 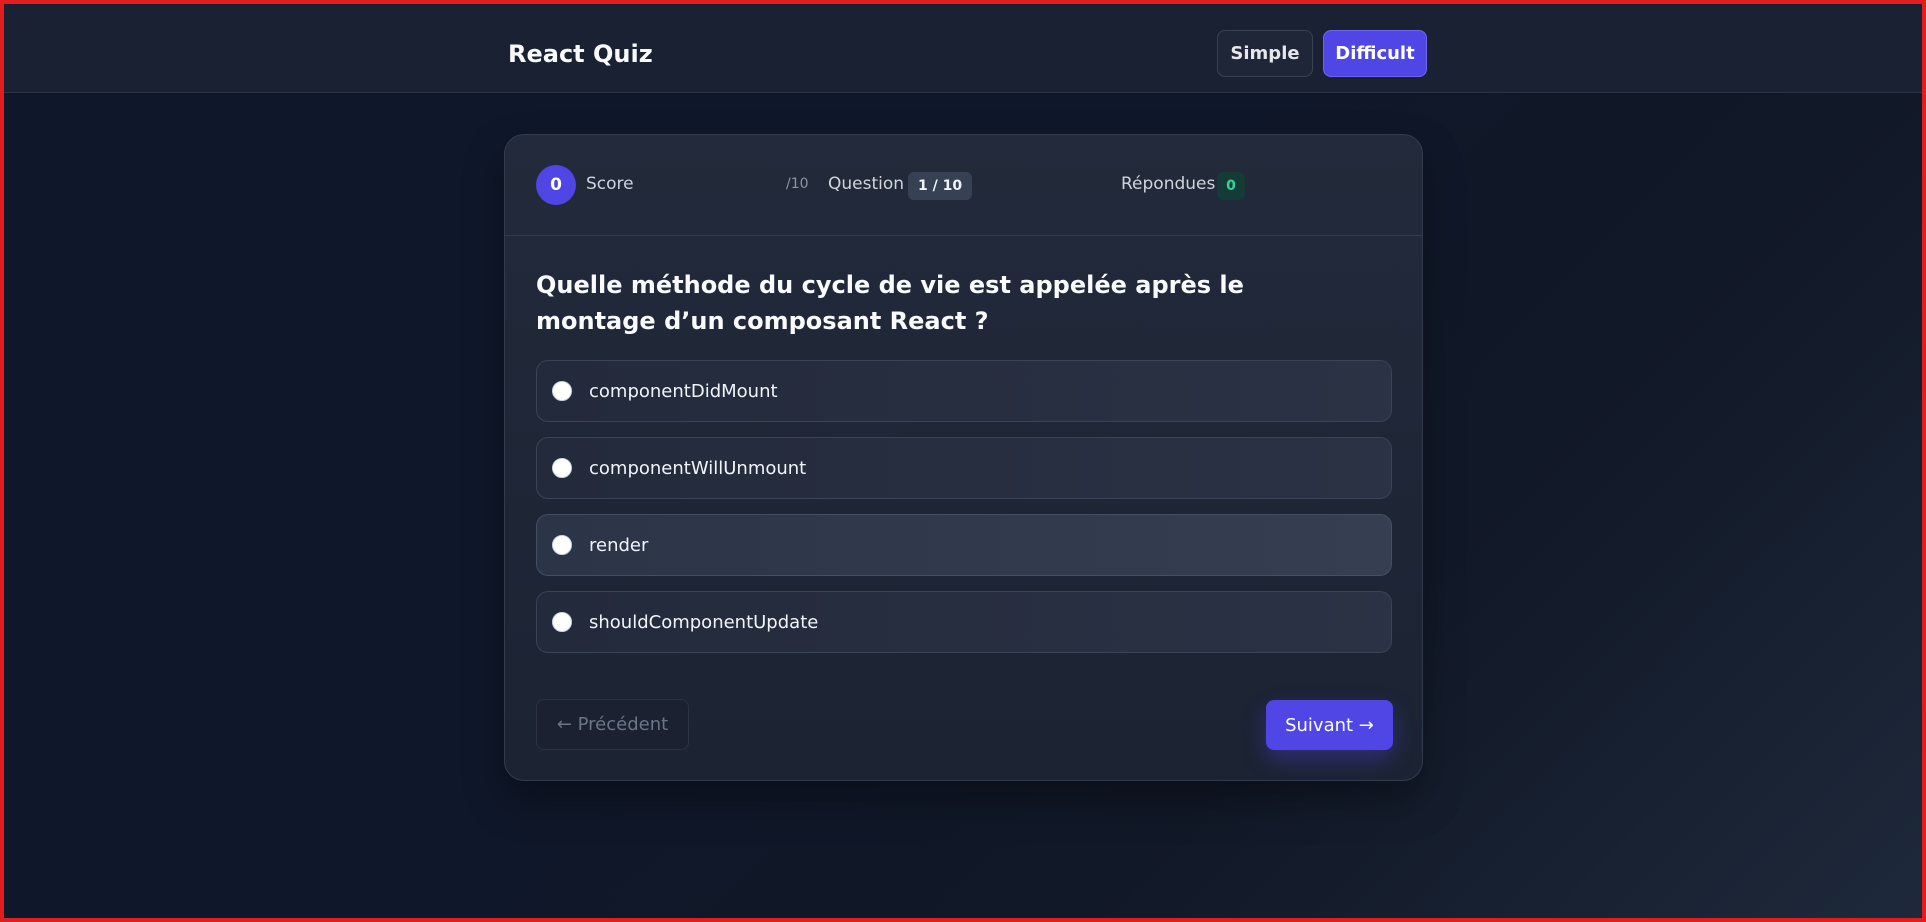 What do you see at coordinates (964, 545) in the screenshot?
I see `answer-option: render` at bounding box center [964, 545].